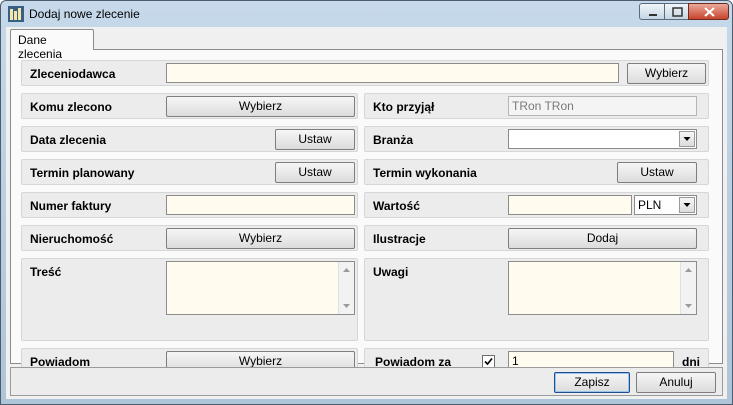 The width and height of the screenshot is (733, 405). Describe the element at coordinates (71, 206) in the screenshot. I see `label-numer-faktury: Numer faktury` at that location.